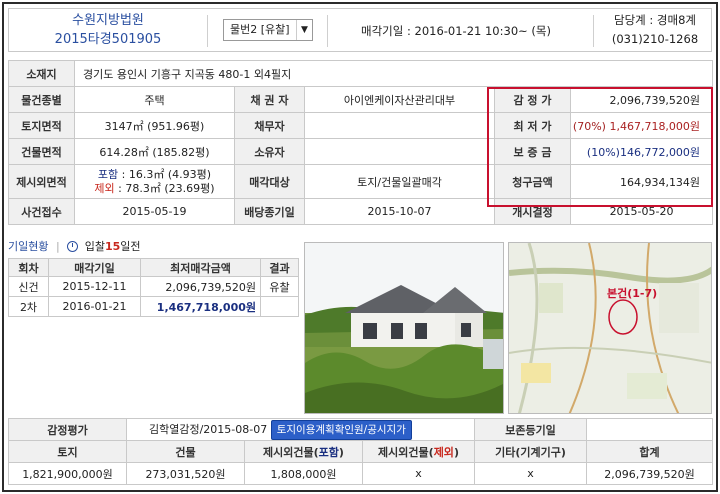 This screenshot has width=720, height=494. Describe the element at coordinates (269, 181) in the screenshot. I see `sale-target-label: 매각대상` at that location.